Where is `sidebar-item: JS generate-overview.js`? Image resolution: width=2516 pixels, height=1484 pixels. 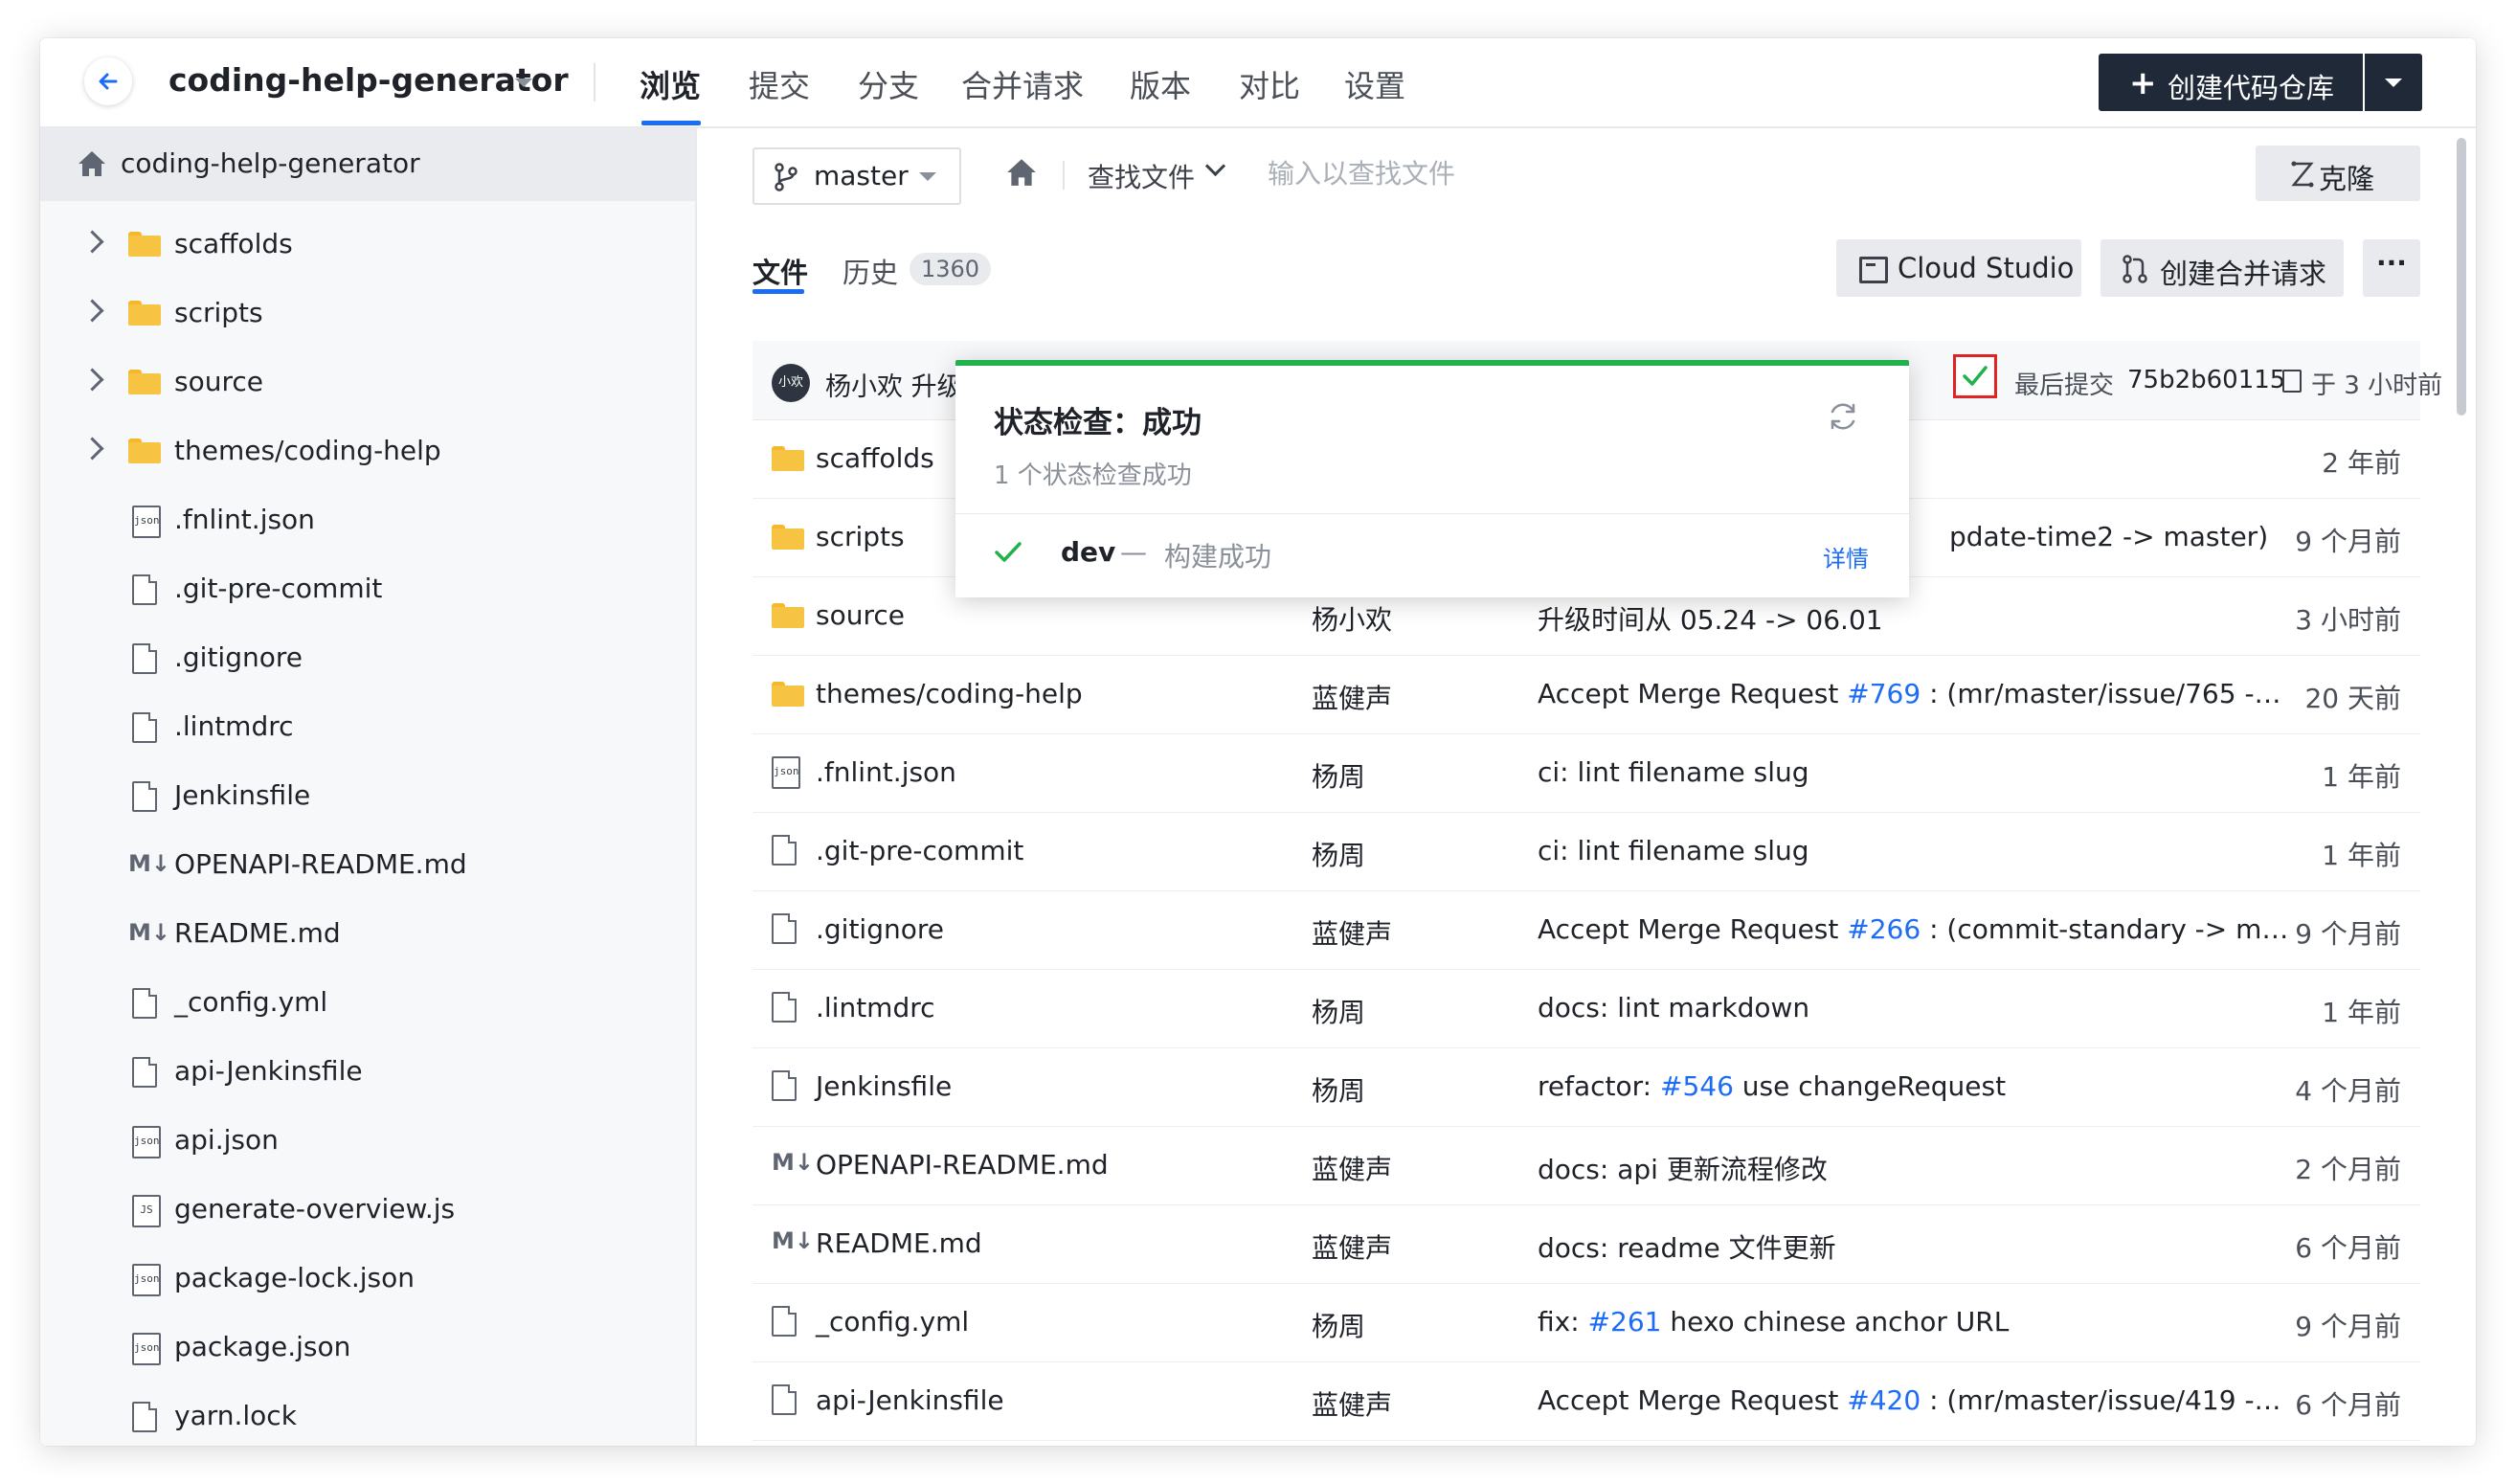
sidebar-item: JS generate-overview.js is located at coordinates (368, 1210).